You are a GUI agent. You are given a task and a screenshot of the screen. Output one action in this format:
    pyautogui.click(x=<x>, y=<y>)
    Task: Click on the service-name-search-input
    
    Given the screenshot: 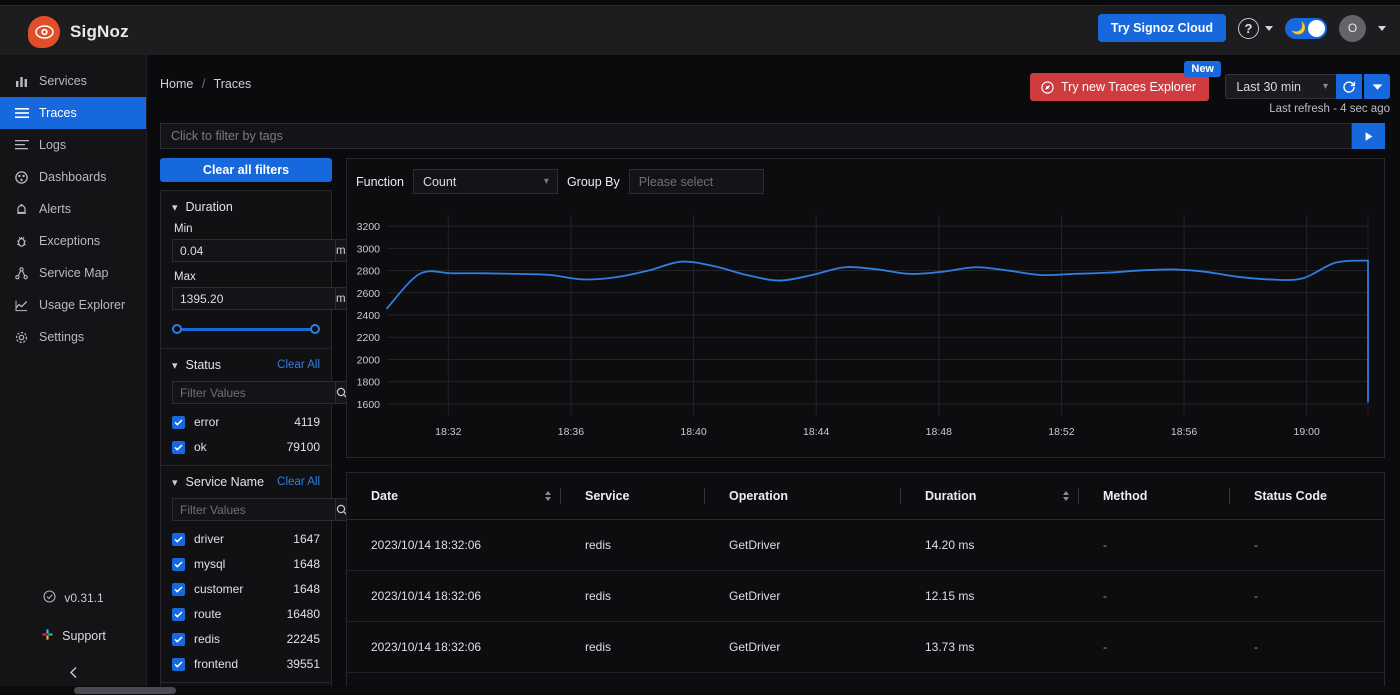 What is the action you would take?
    pyautogui.click(x=254, y=509)
    